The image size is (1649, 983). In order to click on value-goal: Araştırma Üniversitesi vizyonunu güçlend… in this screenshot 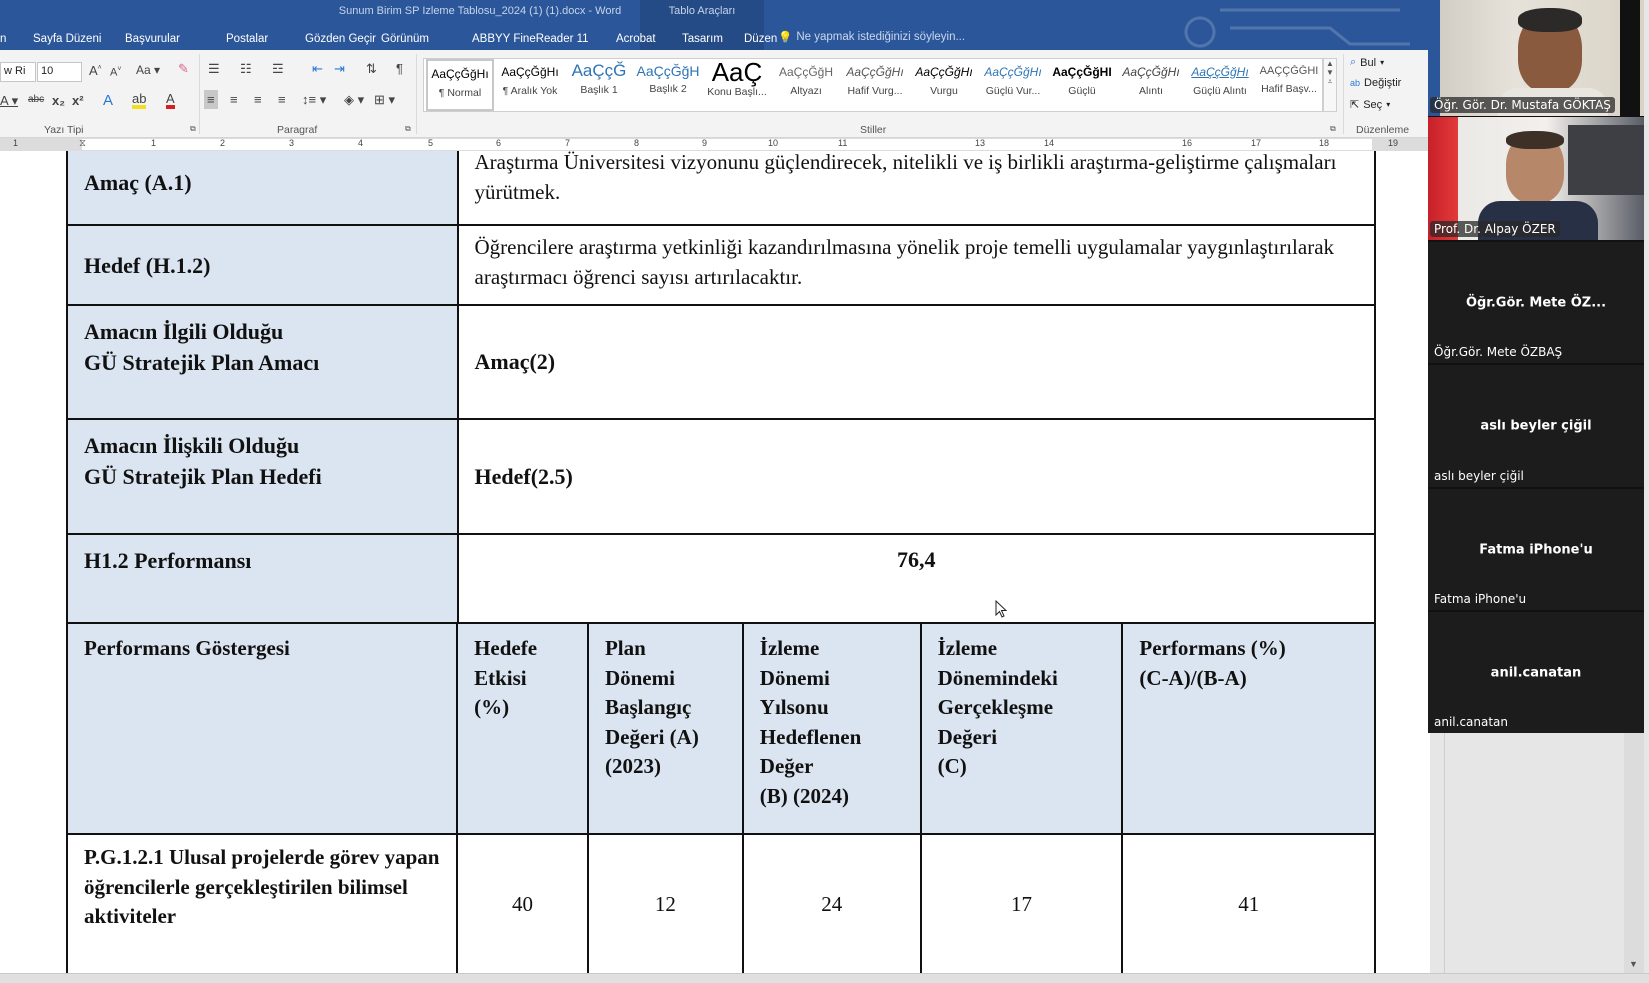, I will do `click(916, 188)`.